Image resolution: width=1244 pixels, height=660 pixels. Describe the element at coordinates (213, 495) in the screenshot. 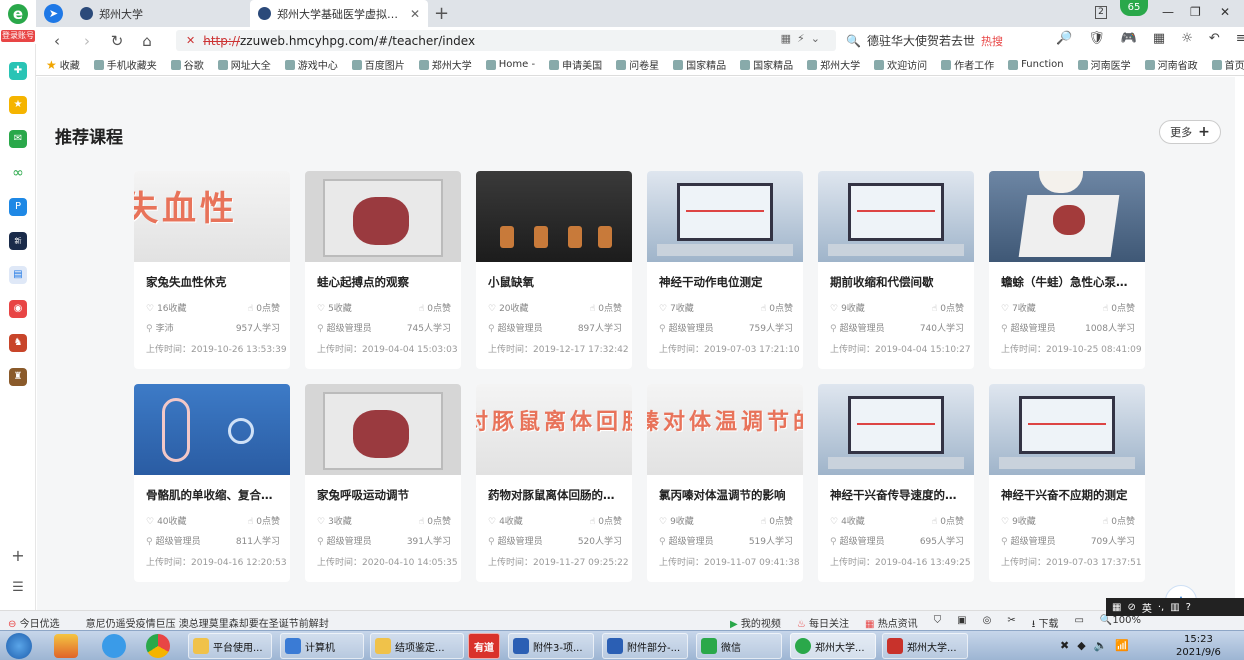

I see `course-title: 骨骼肌的单收缩、复合收缩` at that location.